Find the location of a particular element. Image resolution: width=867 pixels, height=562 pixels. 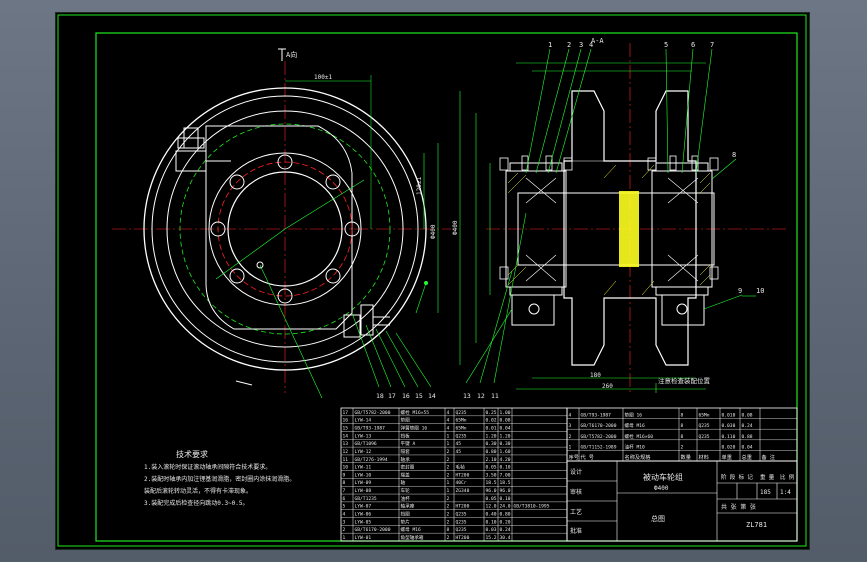

drawing-title: 被动车轮组 is located at coordinates (663, 477).